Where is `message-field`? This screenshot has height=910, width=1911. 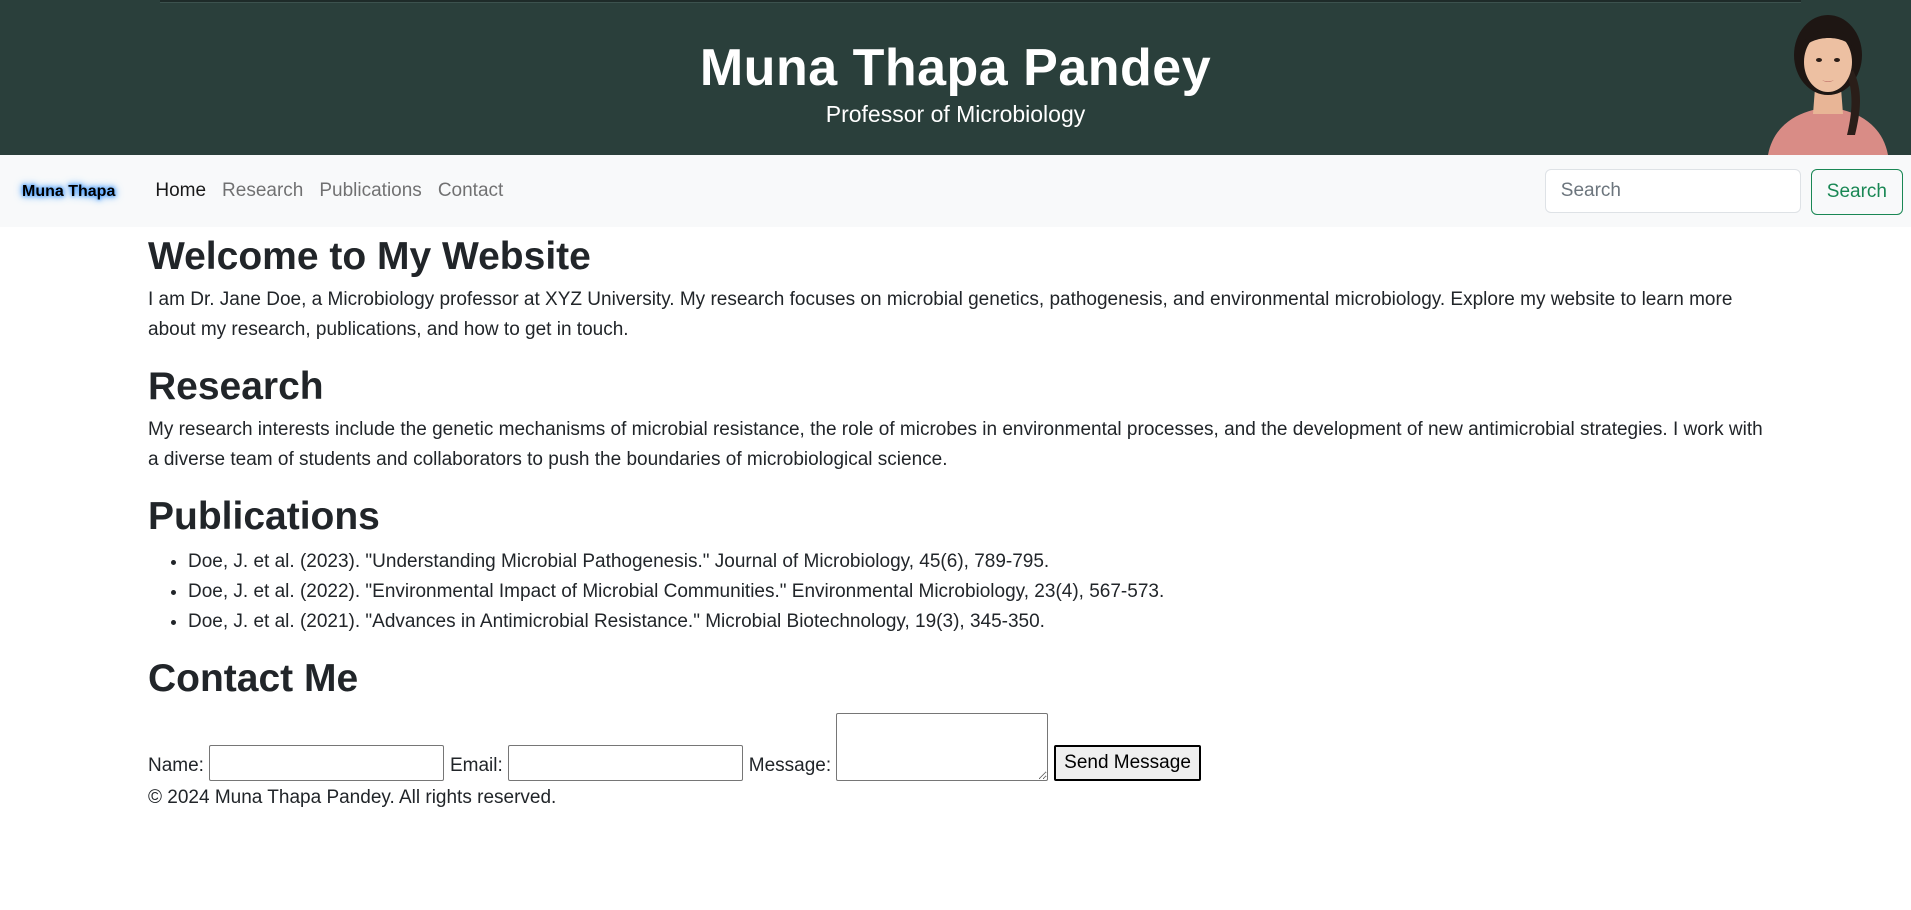 message-field is located at coordinates (942, 747).